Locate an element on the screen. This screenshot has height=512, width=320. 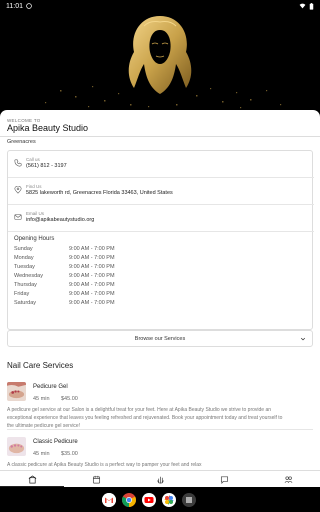
phone-value: (561) 812 - 3197 is located at coordinates (46, 166).